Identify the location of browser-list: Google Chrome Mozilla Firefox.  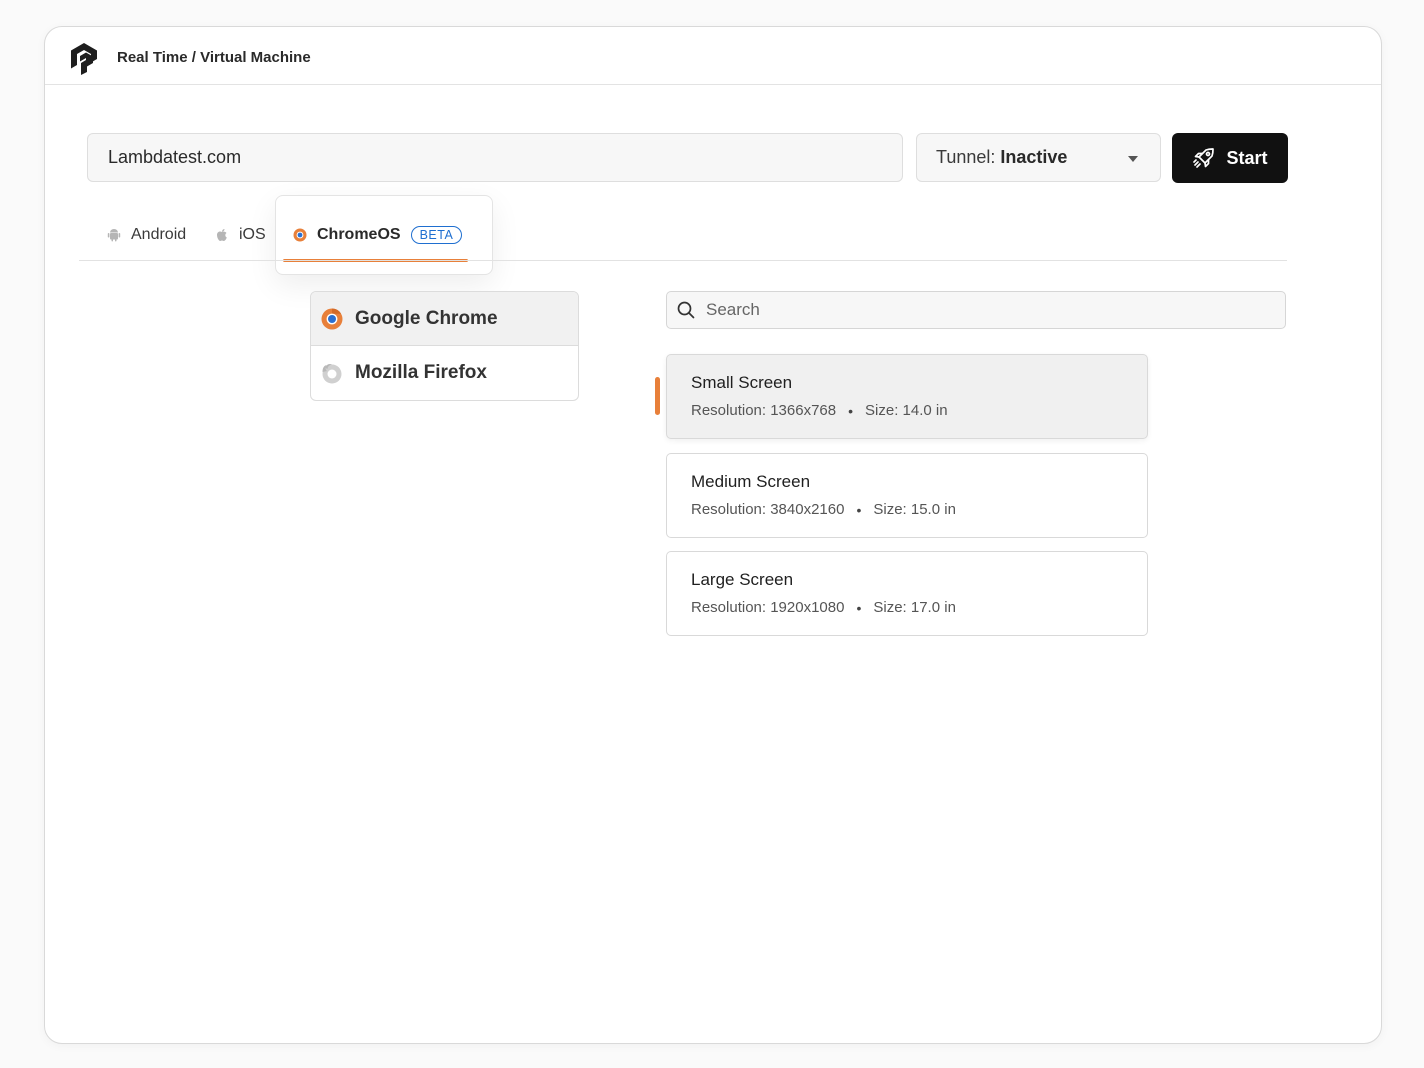
(444, 346).